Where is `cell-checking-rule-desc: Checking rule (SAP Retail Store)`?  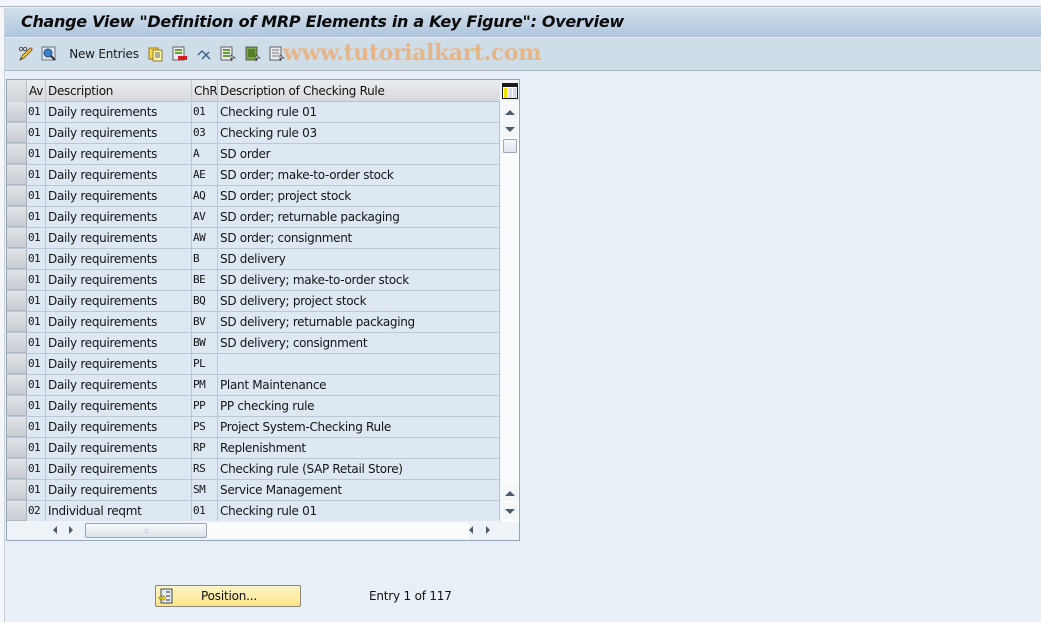 cell-checking-rule-desc: Checking rule (SAP Retail Store) is located at coordinates (359, 469).